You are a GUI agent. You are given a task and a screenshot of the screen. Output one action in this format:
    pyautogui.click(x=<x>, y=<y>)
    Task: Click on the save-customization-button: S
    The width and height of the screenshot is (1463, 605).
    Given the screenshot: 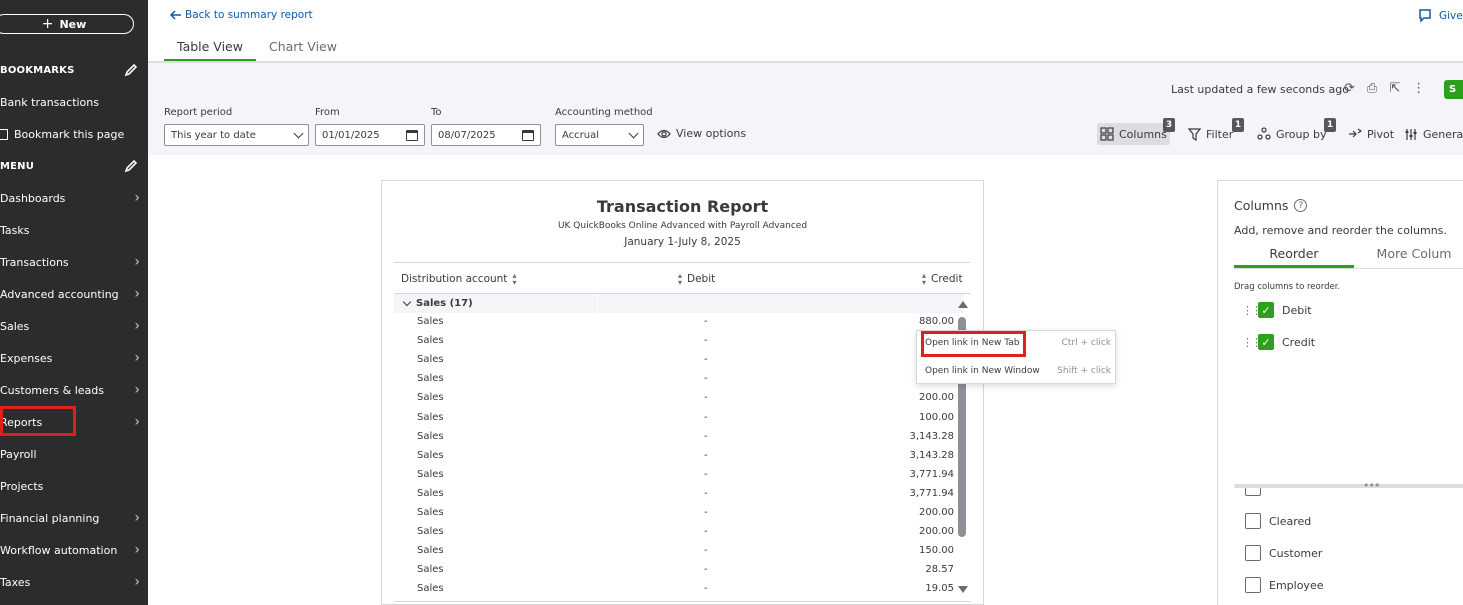 What is the action you would take?
    pyautogui.click(x=1453, y=89)
    